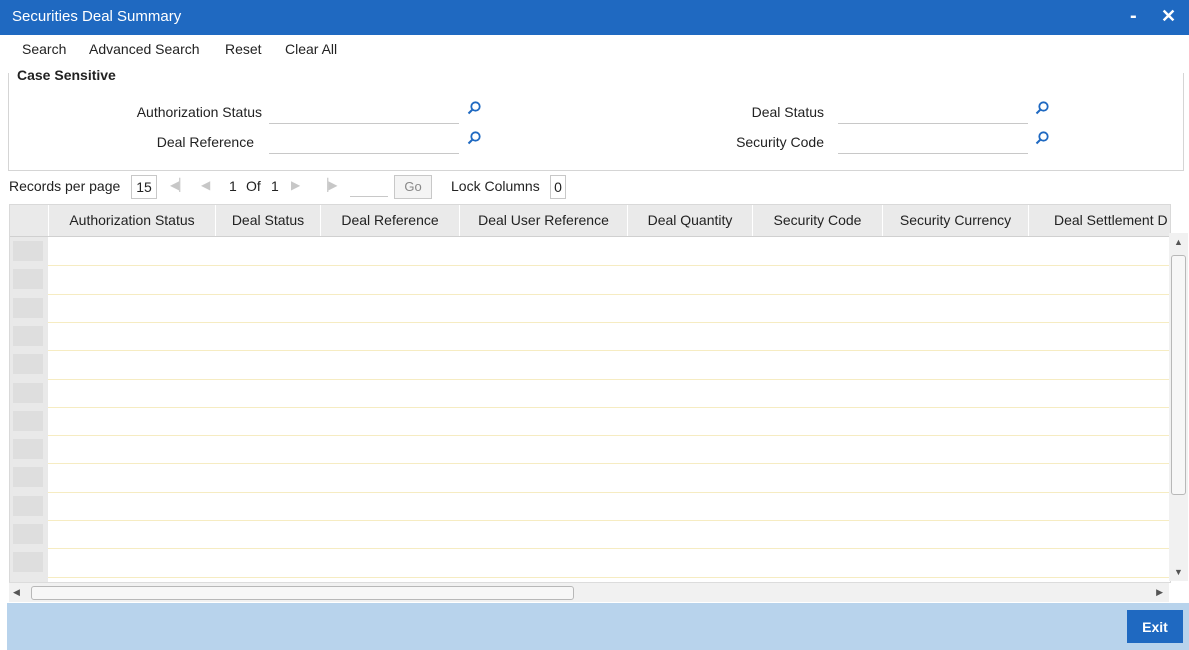 Image resolution: width=1189 pixels, height=650 pixels. I want to click on authorization-status-label: Authorization Status, so click(199, 112).